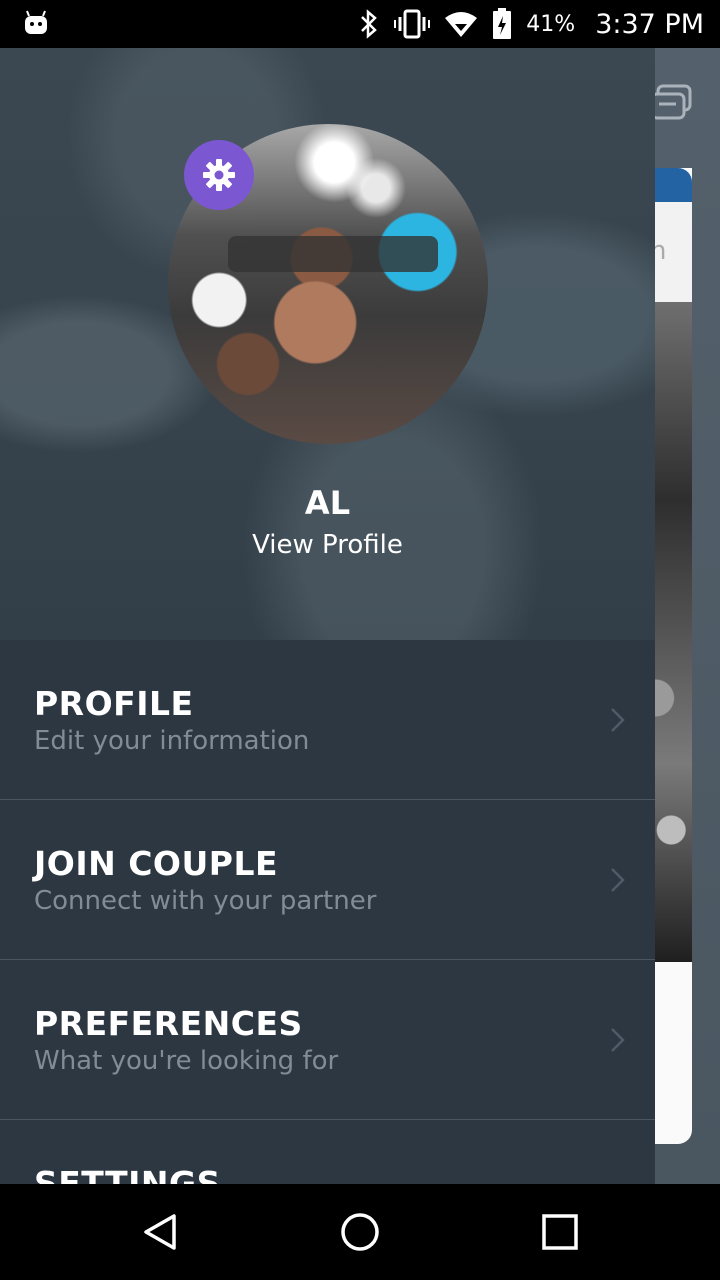  What do you see at coordinates (671, 104) in the screenshot?
I see `chat-icon` at bounding box center [671, 104].